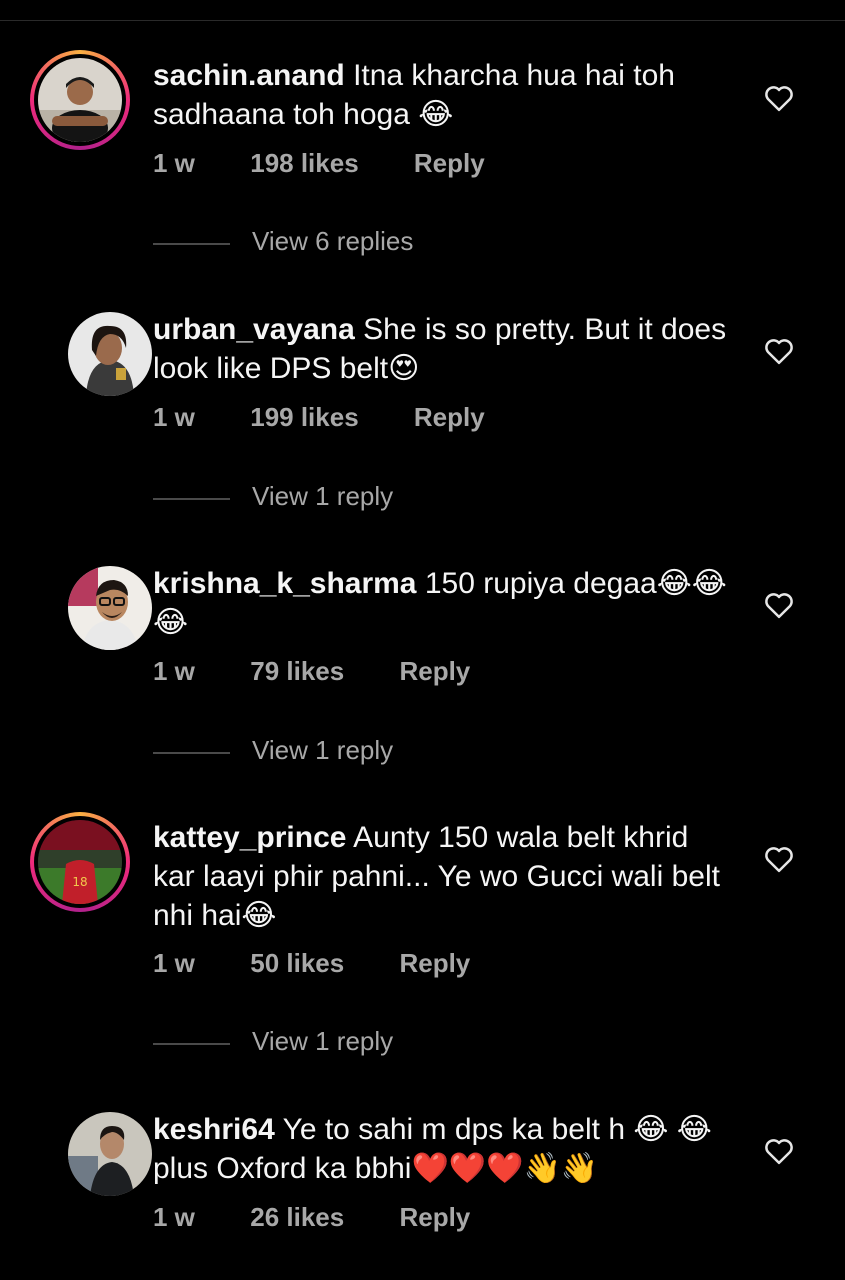 The width and height of the screenshot is (845, 1280). I want to click on view-replies-label: View 6 replies, so click(333, 241).